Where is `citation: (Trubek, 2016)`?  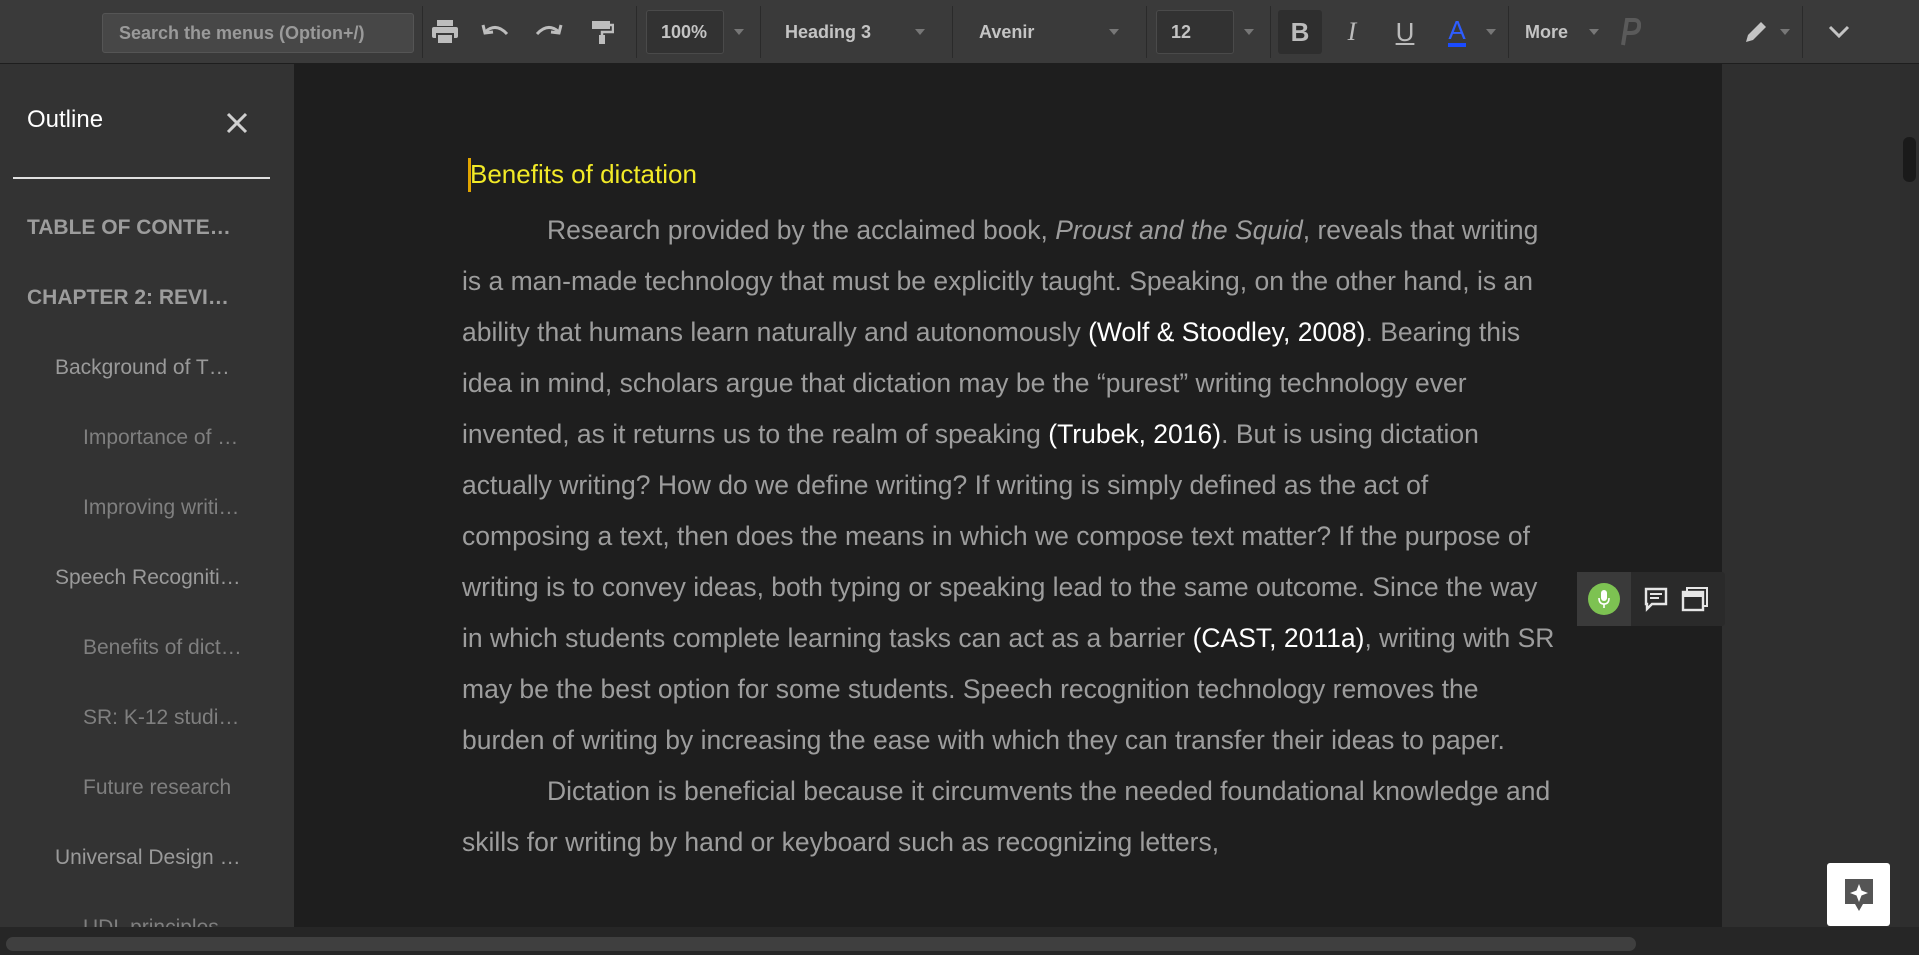
citation: (Trubek, 2016) is located at coordinates (1135, 434).